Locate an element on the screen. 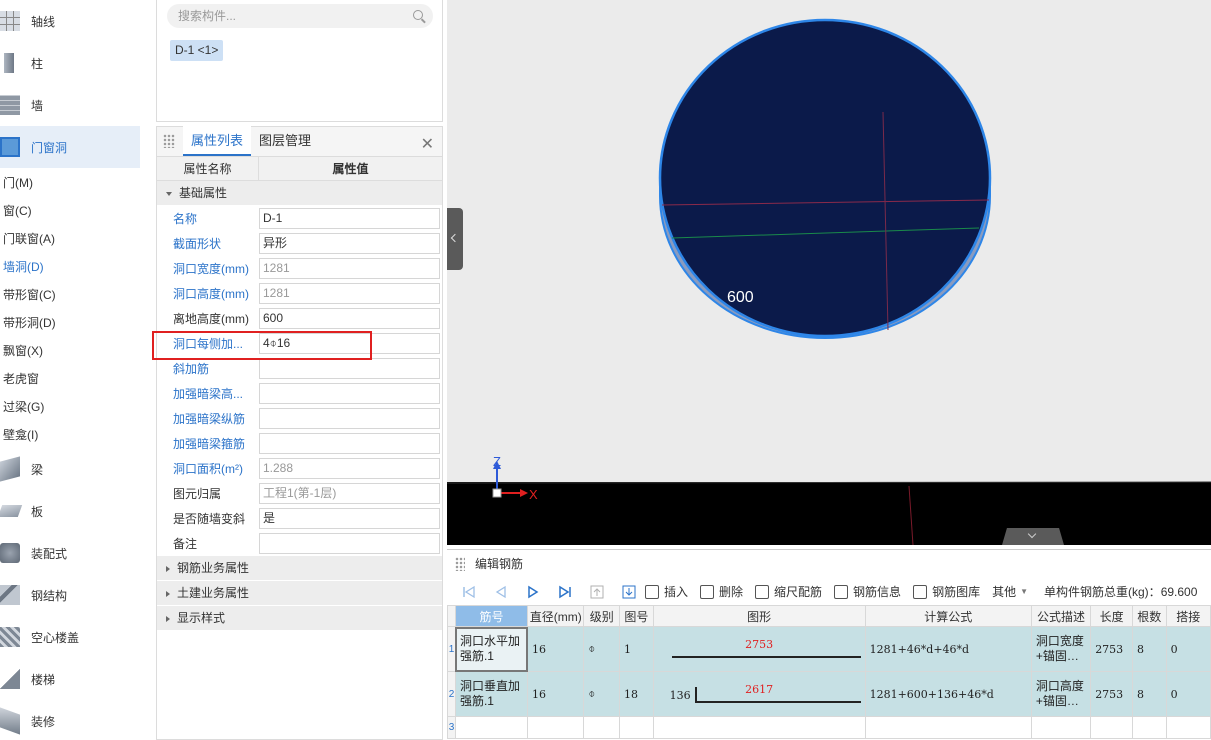 The height and width of the screenshot is (740, 1211). nav-sub-item: 过梁(G) is located at coordinates (70, 406).